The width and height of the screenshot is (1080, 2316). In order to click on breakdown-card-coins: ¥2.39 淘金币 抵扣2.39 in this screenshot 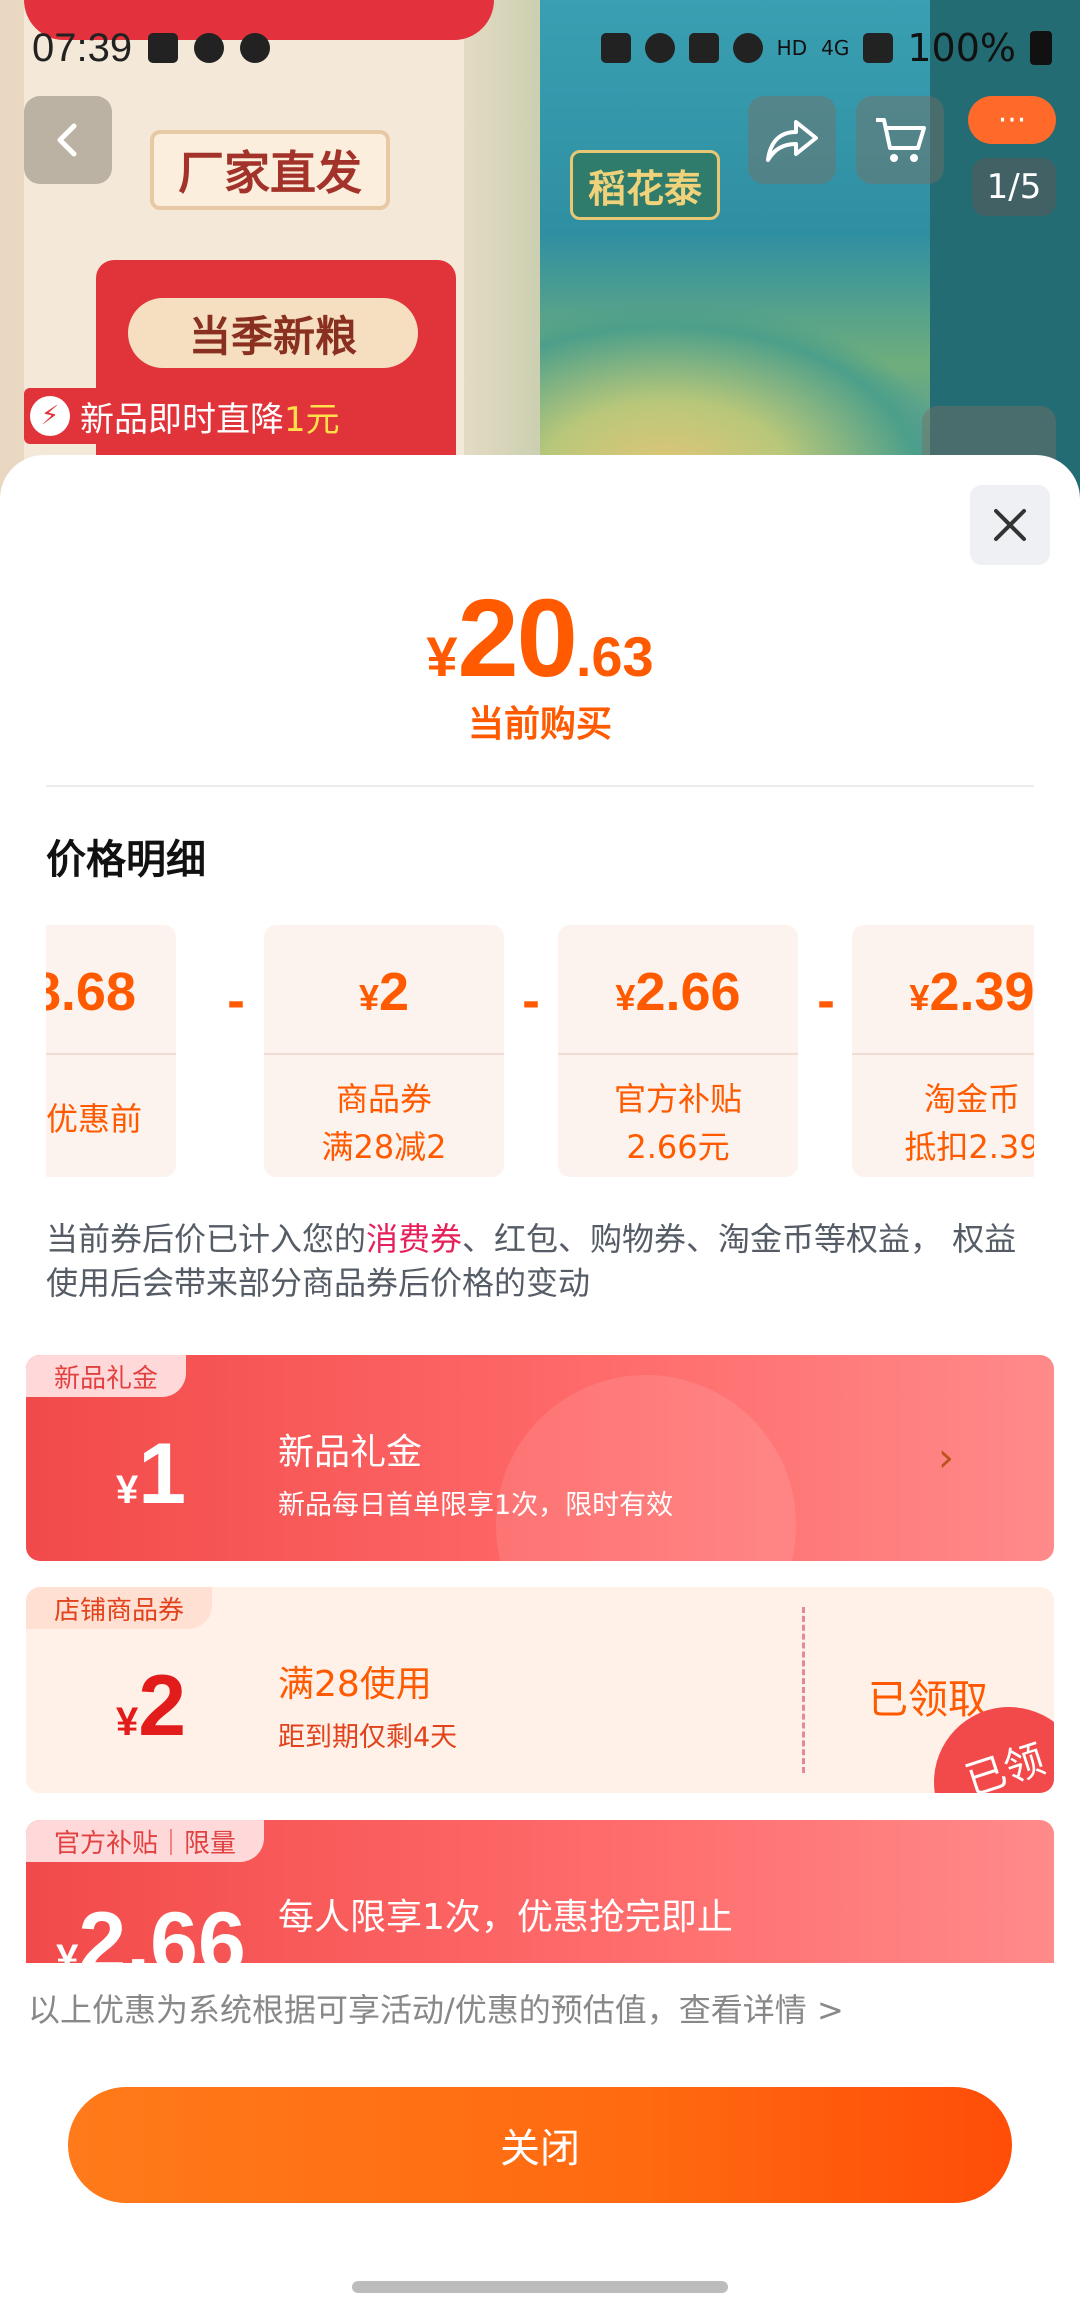, I will do `click(943, 1051)`.